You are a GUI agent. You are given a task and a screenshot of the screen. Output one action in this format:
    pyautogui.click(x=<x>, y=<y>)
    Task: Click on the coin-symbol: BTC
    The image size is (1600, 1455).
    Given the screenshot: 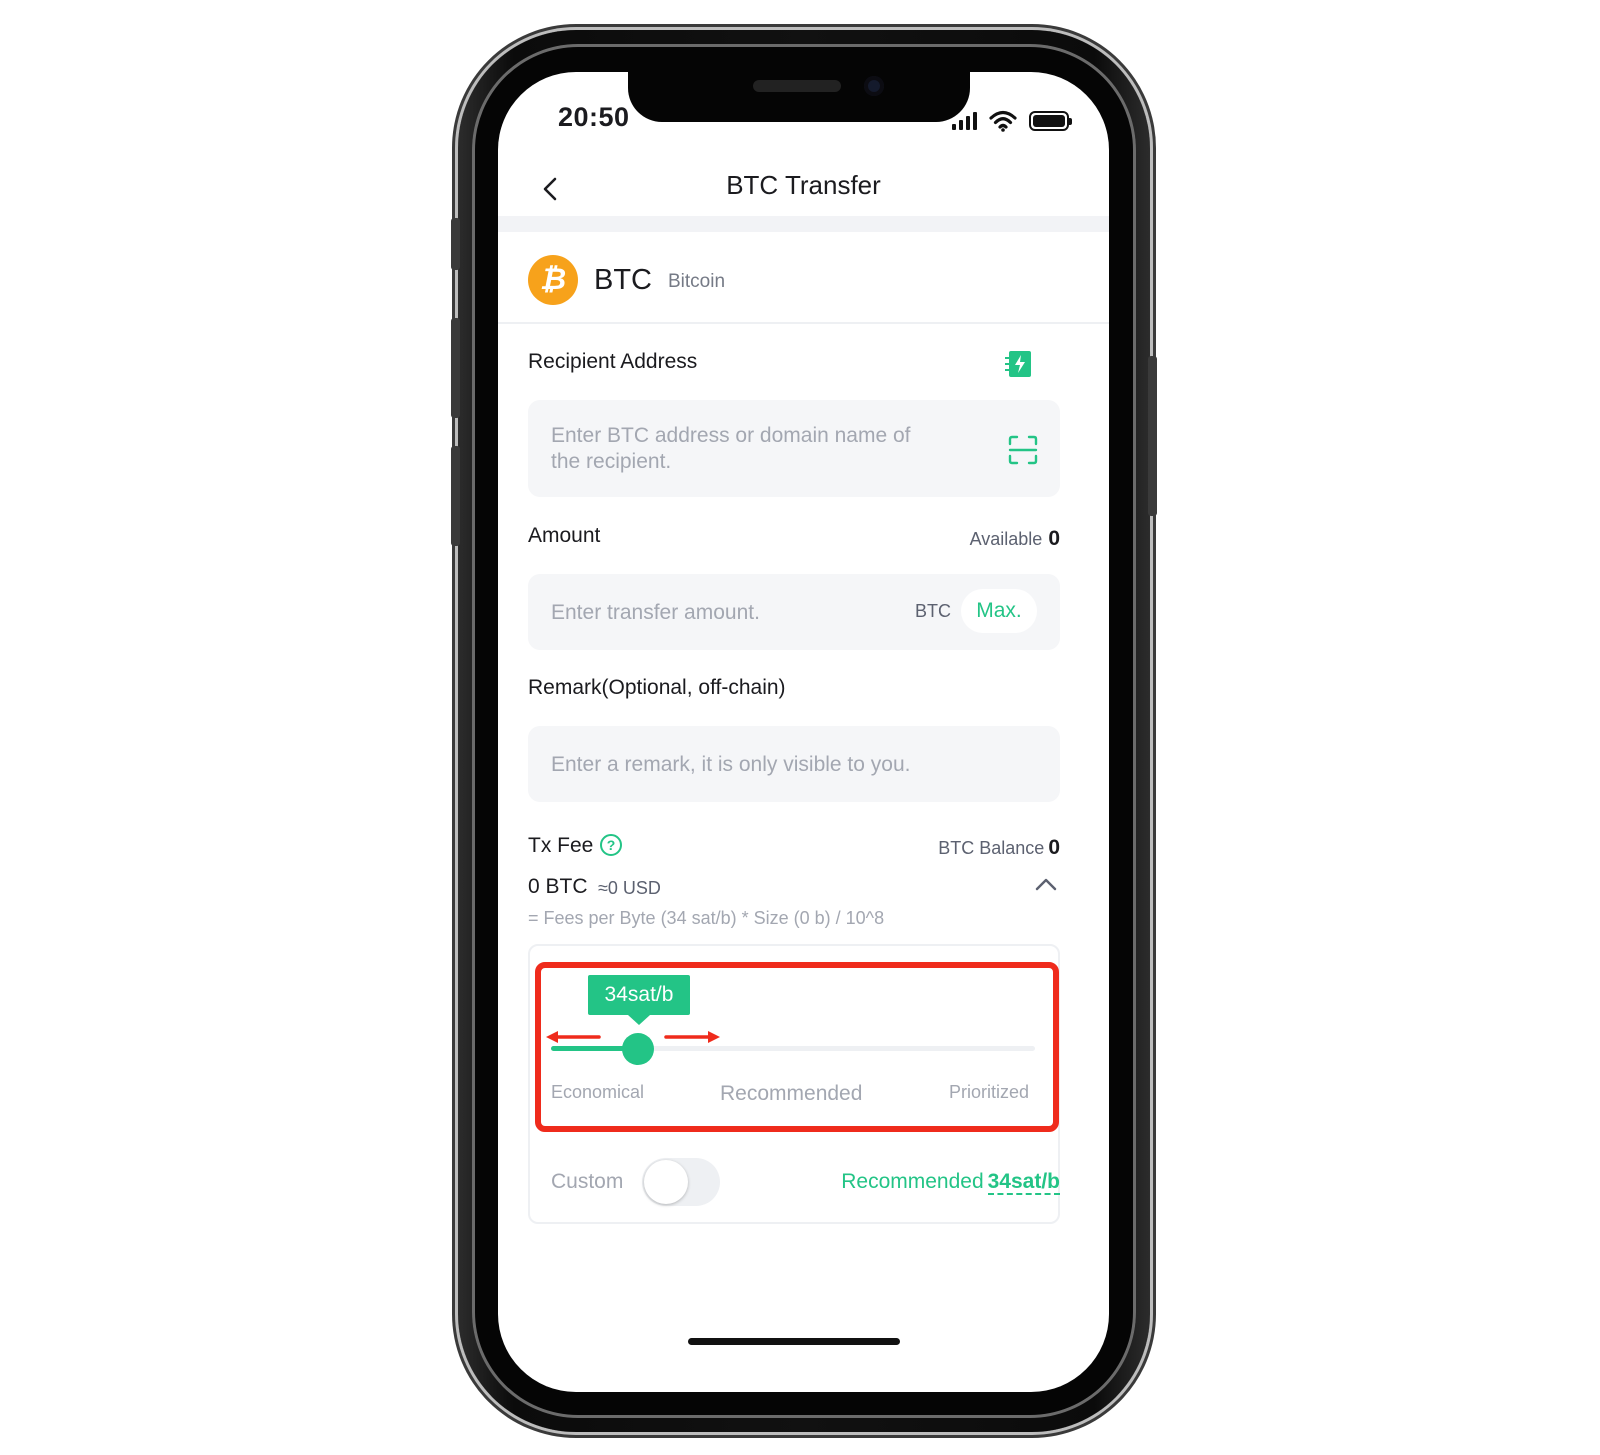 What is the action you would take?
    pyautogui.click(x=623, y=279)
    